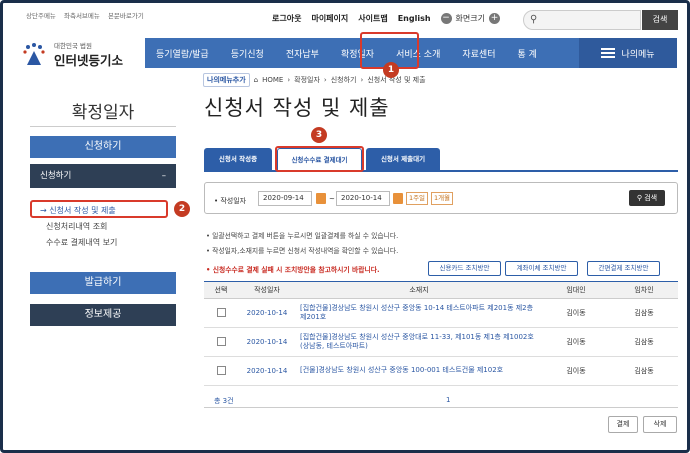 Image resolution: width=690 pixels, height=453 pixels. What do you see at coordinates (414, 18) in the screenshot?
I see `english-link: English` at bounding box center [414, 18].